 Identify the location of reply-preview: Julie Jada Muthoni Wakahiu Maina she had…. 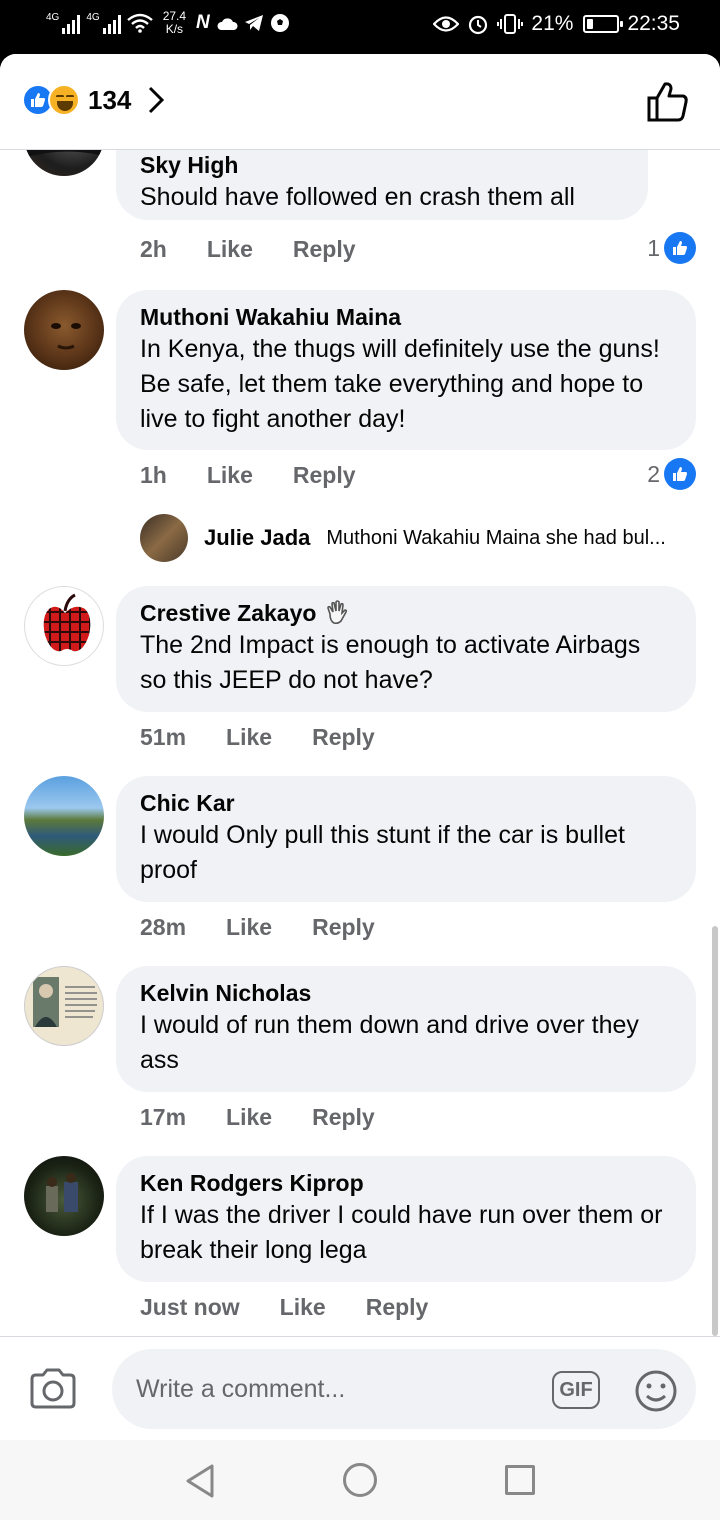
(420, 538).